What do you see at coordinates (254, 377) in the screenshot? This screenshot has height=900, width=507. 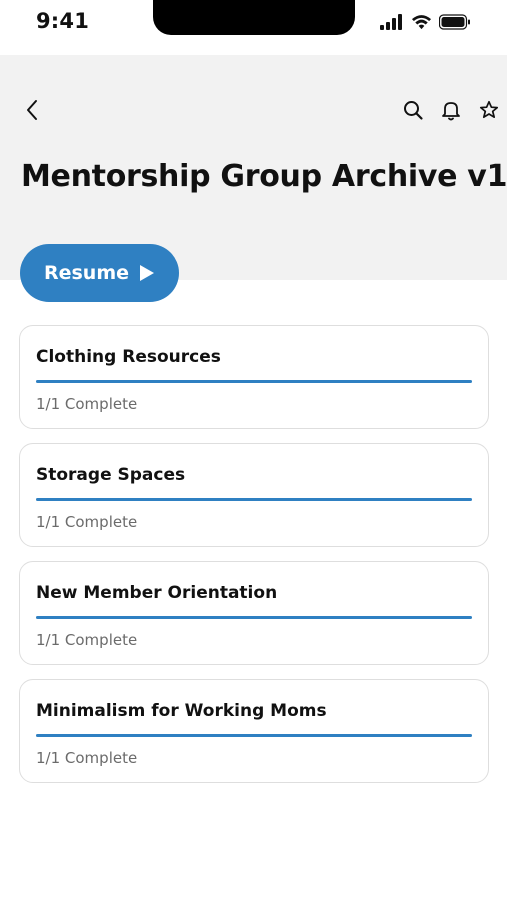 I see `module-card: Clothing Resources 1/1 Complete` at bounding box center [254, 377].